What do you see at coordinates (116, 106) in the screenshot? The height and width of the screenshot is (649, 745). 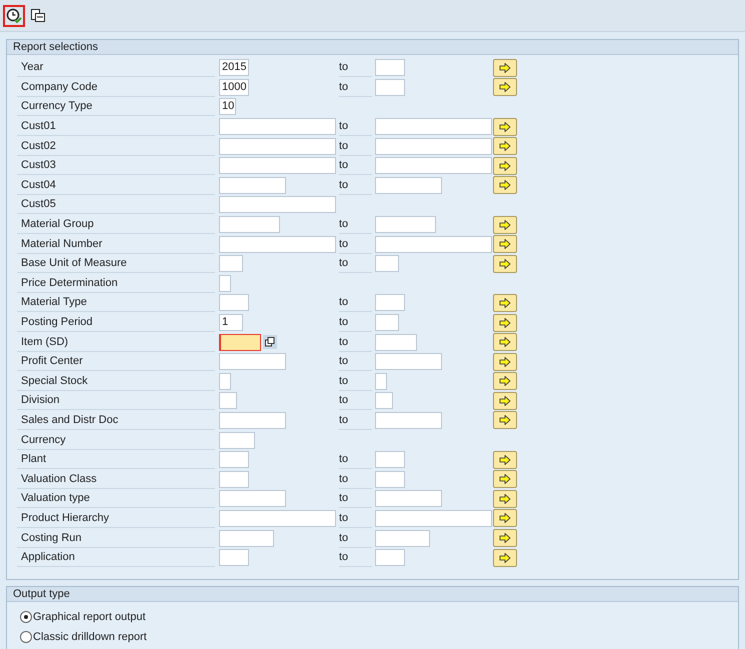 I see `field-label: Currency Type` at bounding box center [116, 106].